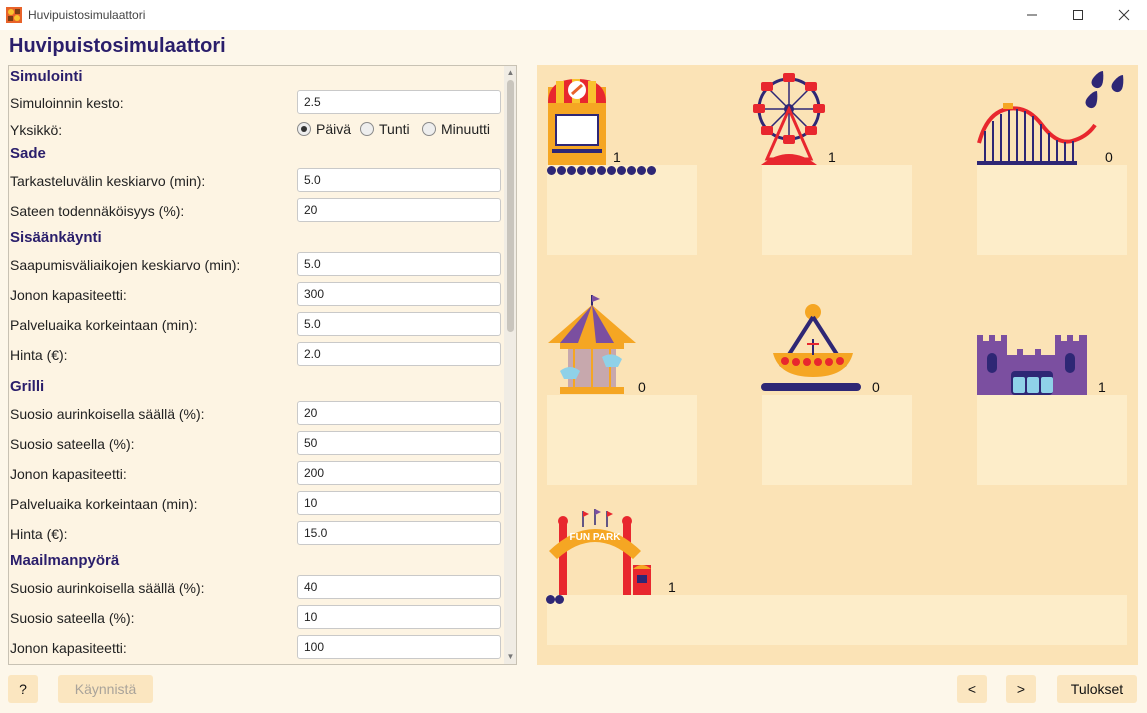  I want to click on help-button: ?, so click(23, 689).